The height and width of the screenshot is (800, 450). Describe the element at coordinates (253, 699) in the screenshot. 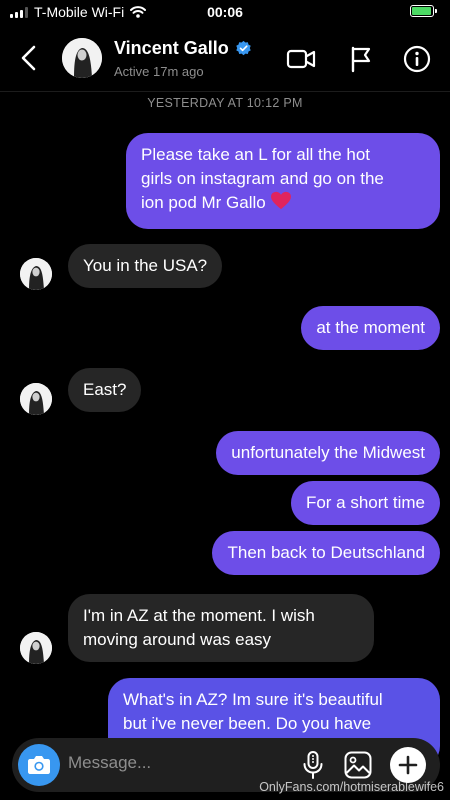

I see `message-line: What's in AZ? Im sure it's beautiful` at that location.